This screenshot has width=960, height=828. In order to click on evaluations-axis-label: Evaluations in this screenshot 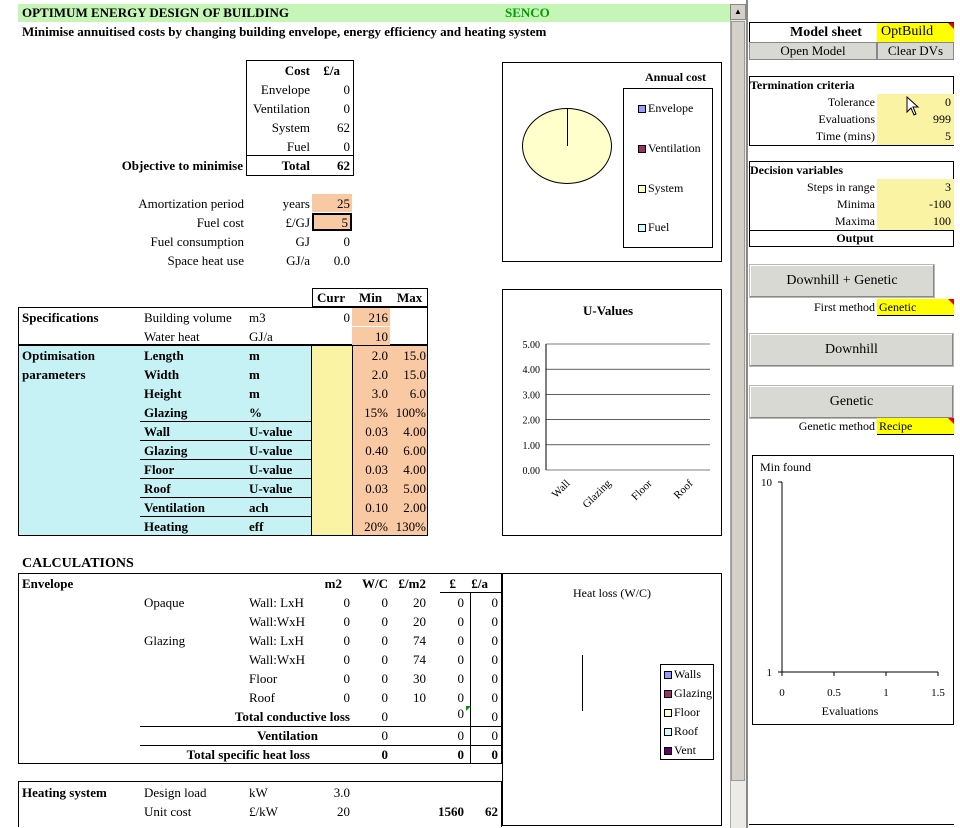, I will do `click(850, 711)`.